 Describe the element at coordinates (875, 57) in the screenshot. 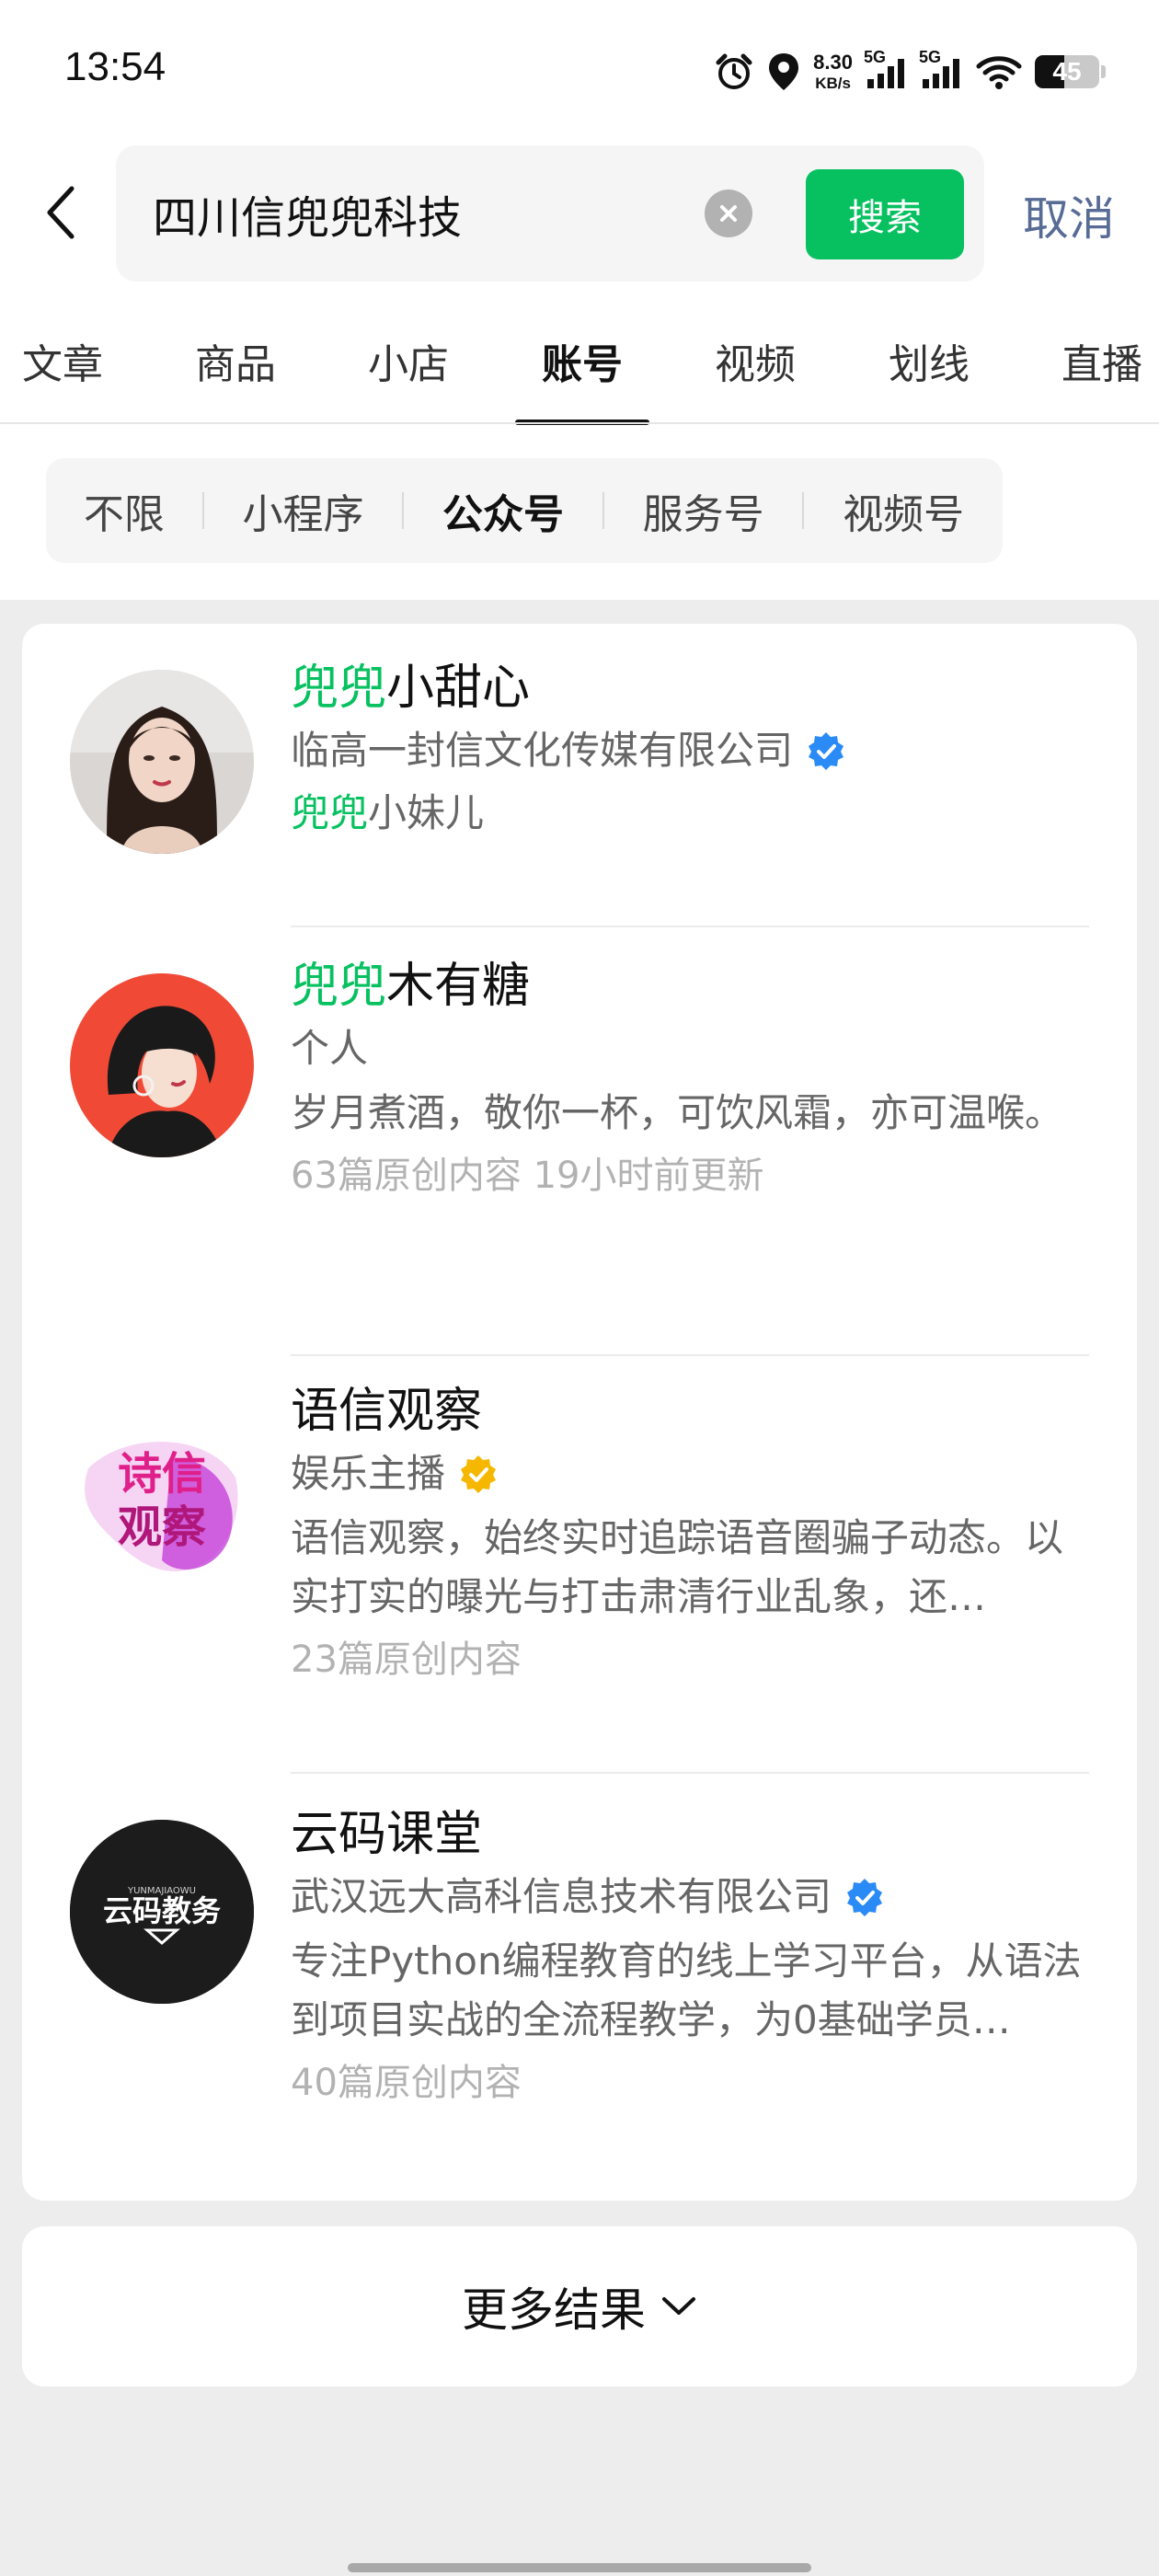

I see `sim1-label: 5G` at that location.